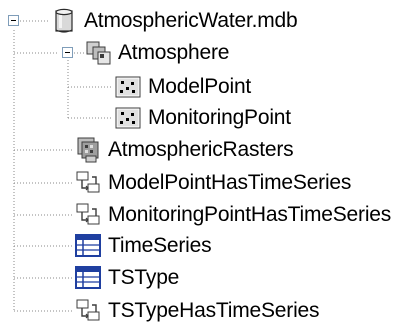 The width and height of the screenshot is (409, 327). What do you see at coordinates (64, 20) in the screenshot?
I see `database-cylinder-icon` at bounding box center [64, 20].